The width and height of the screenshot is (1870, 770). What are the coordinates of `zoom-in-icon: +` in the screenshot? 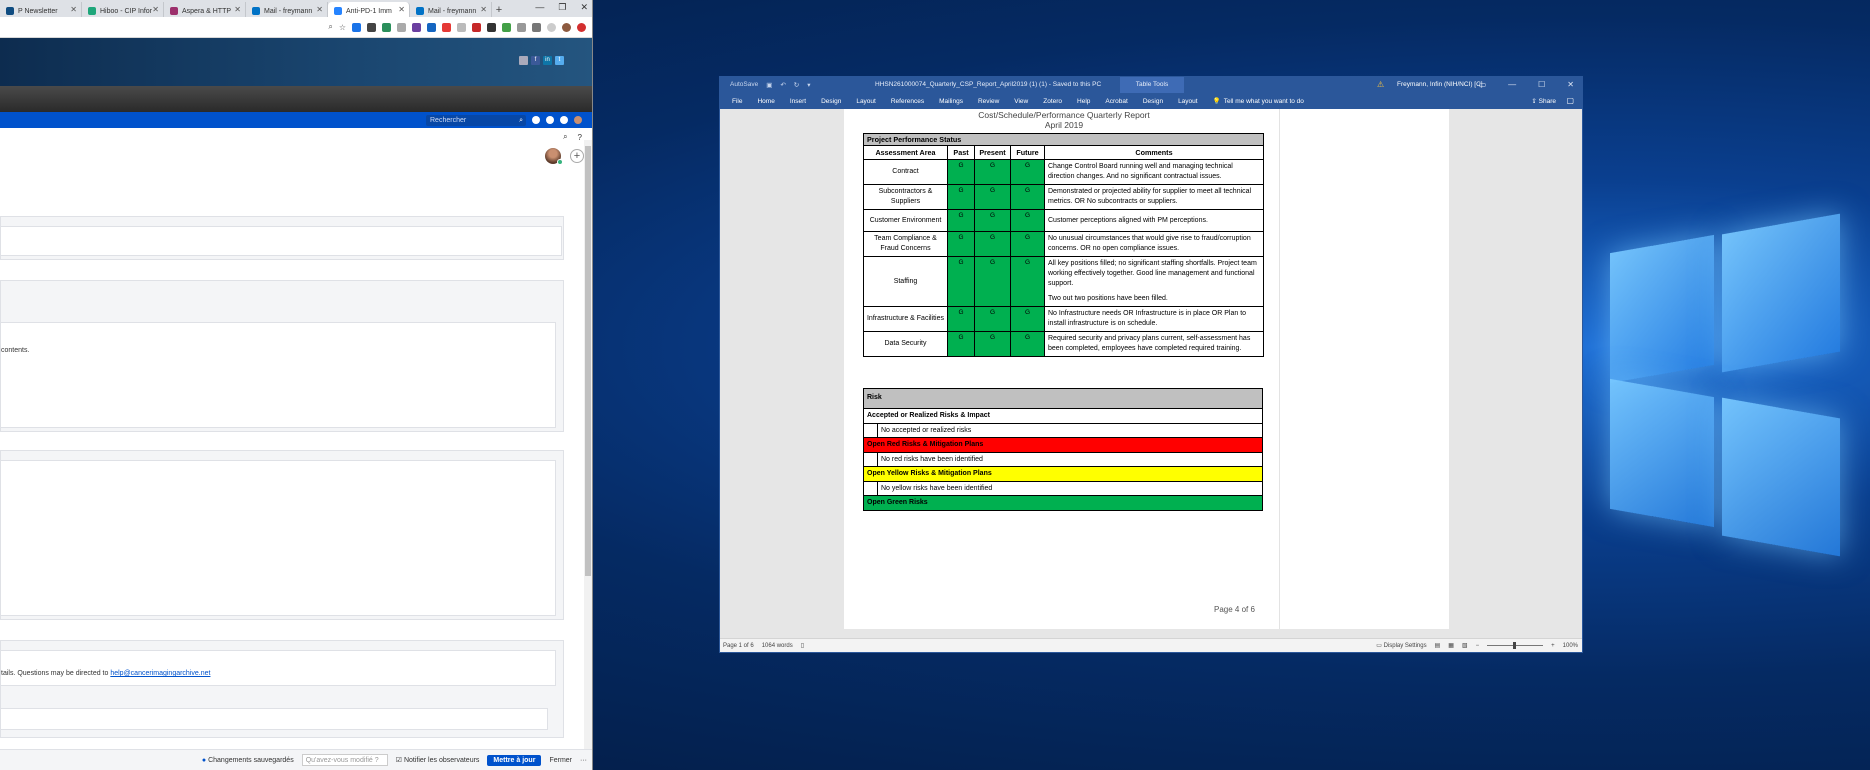 It's located at (1553, 646).